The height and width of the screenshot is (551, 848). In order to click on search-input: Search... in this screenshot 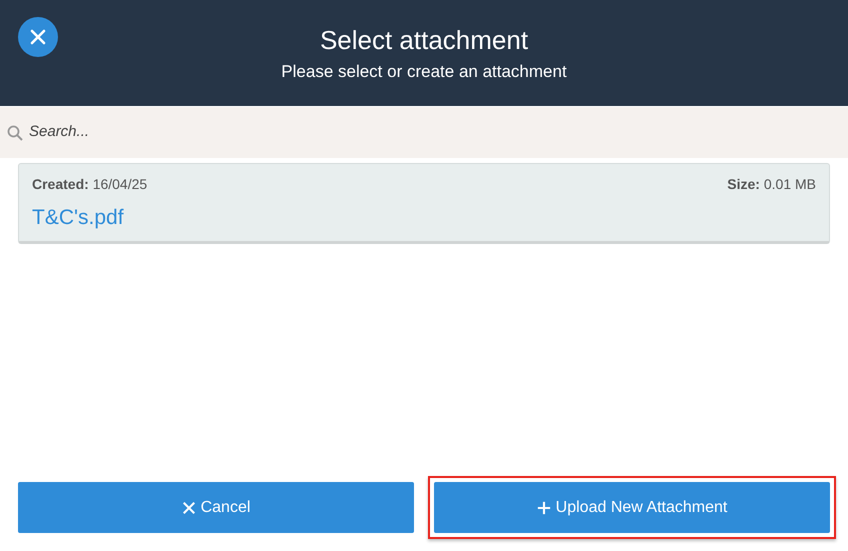, I will do `click(435, 132)`.